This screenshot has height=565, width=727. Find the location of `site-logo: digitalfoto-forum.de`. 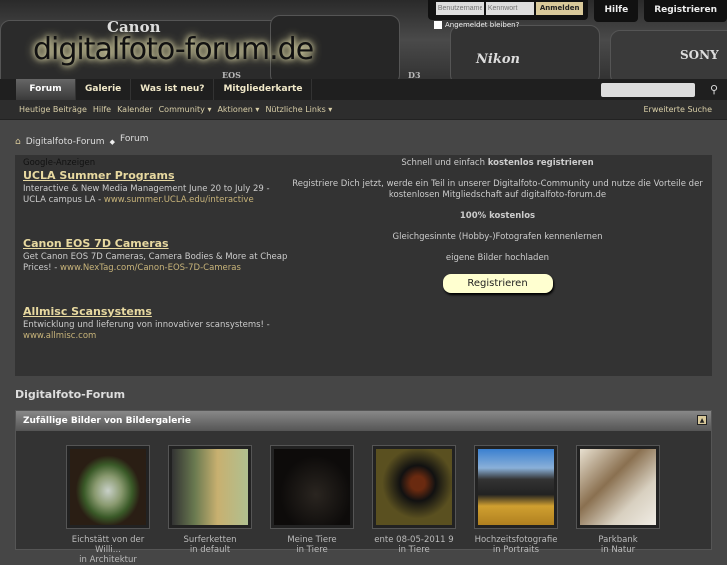

site-logo: digitalfoto-forum.de is located at coordinates (173, 49).